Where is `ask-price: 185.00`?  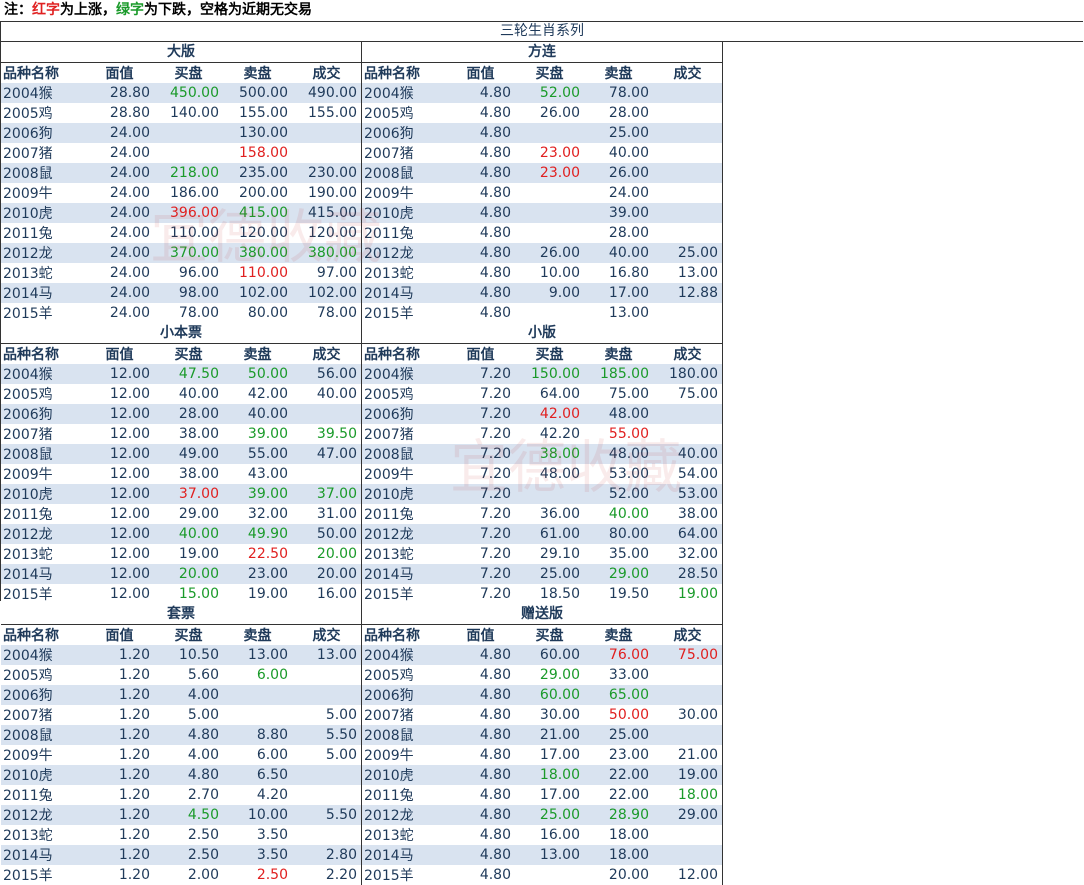
ask-price: 185.00 is located at coordinates (618, 374).